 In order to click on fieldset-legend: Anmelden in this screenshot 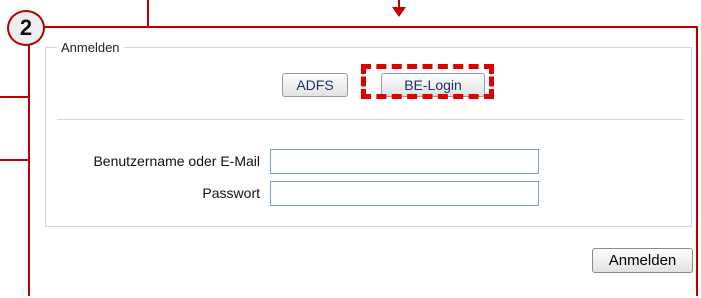, I will do `click(90, 47)`.